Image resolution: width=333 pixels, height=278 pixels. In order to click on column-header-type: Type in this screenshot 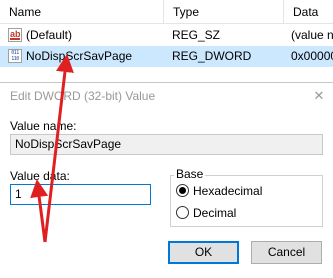, I will do `click(223, 12)`.